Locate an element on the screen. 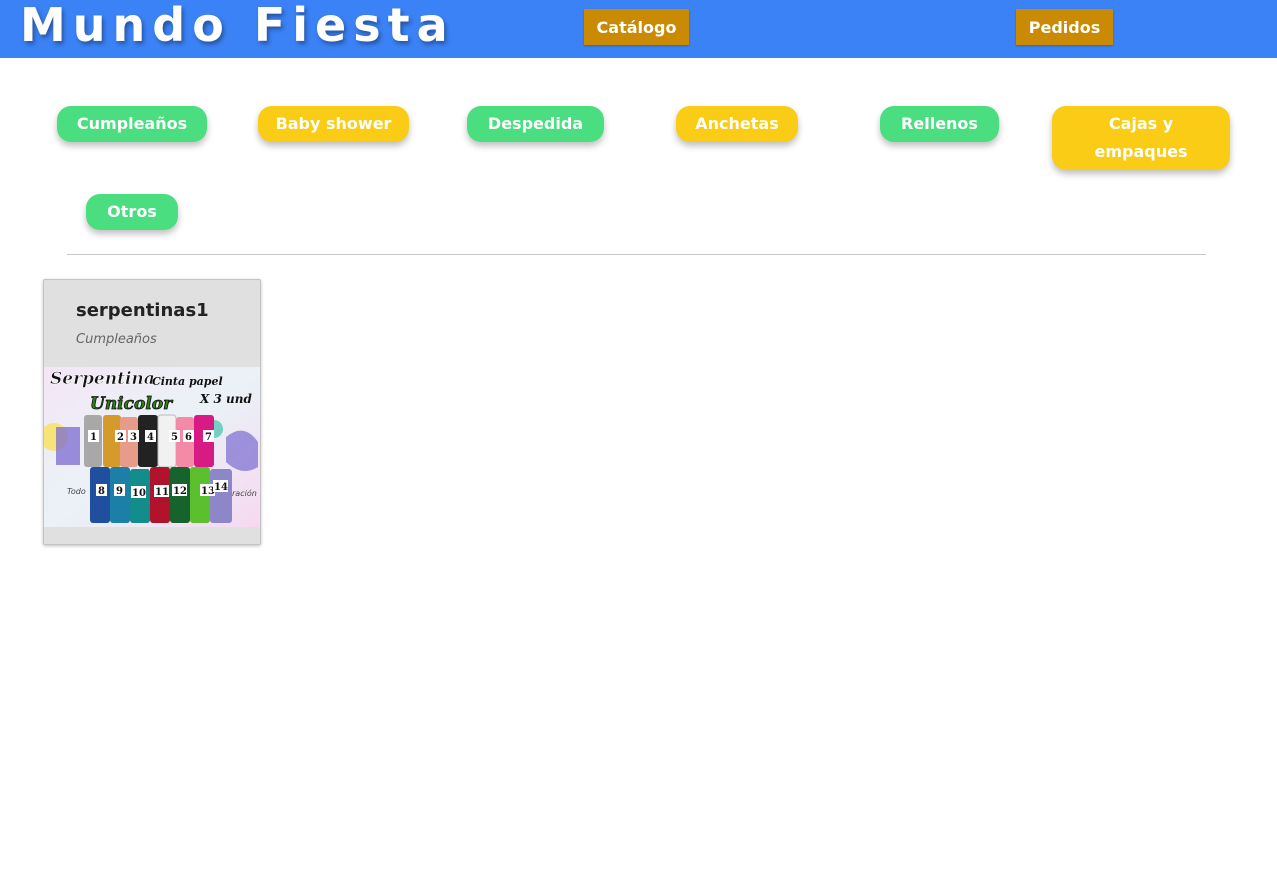 This screenshot has height=891, width=1277. category-button-cumpleanos: Cumpleaños is located at coordinates (132, 124).